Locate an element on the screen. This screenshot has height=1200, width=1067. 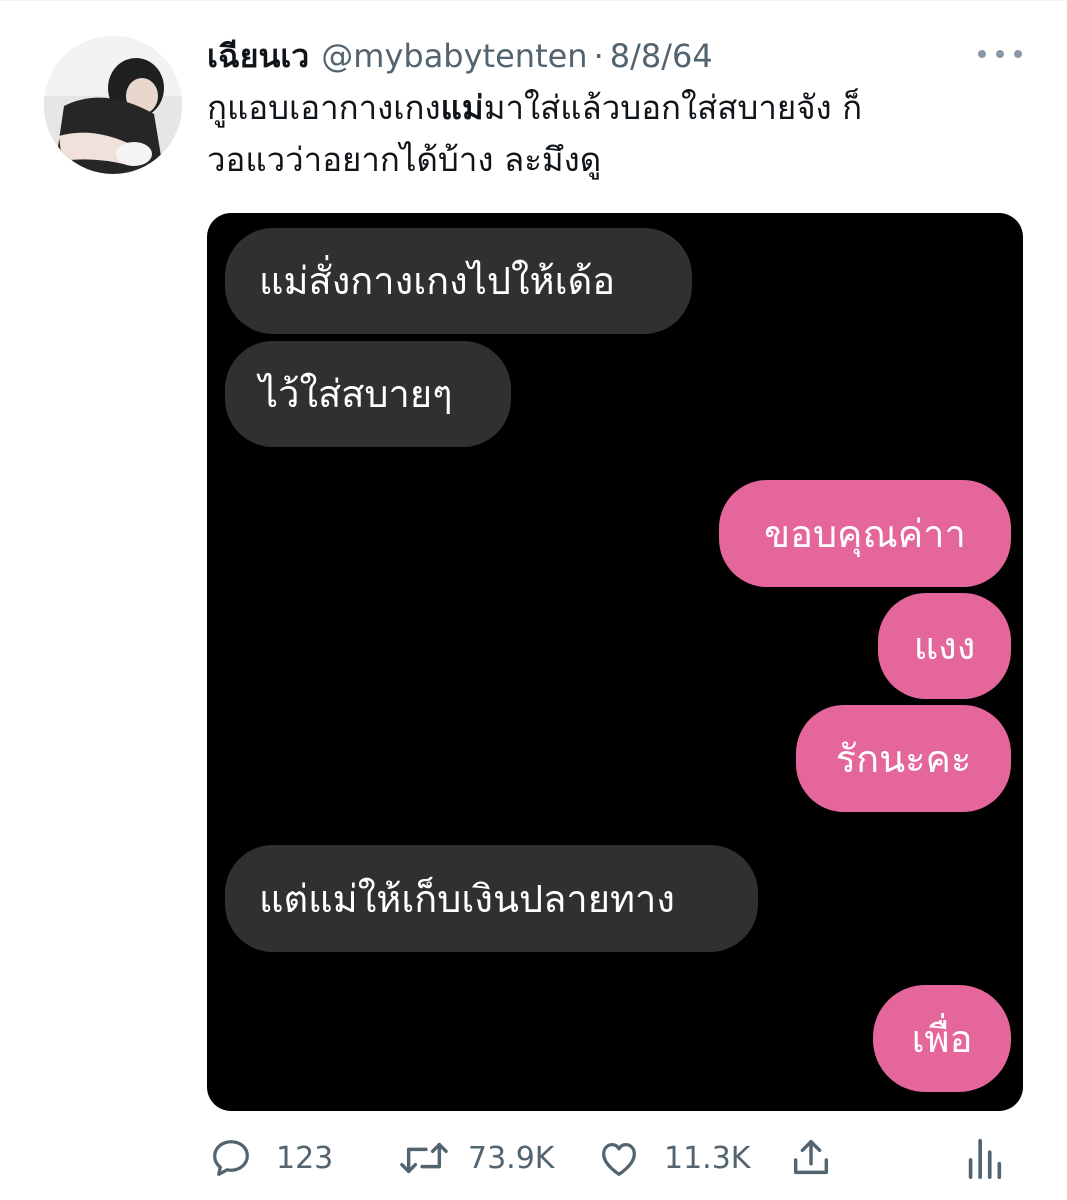
tweet-header: เฉียนเว @mybabytenten · 8/8/64 is located at coordinates (460, 56).